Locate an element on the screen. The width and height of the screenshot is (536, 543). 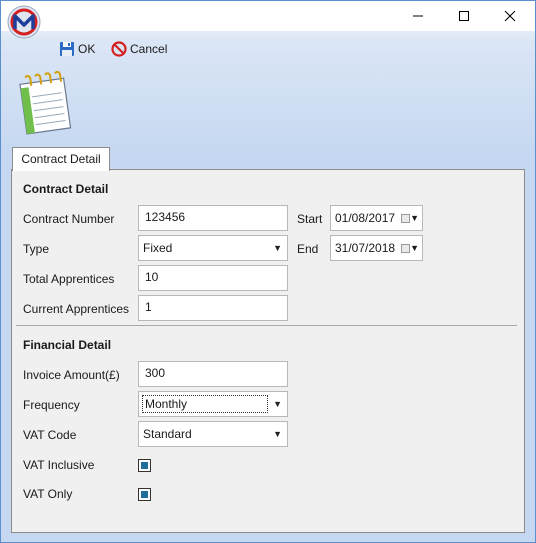
contract-number-value: 123456 is located at coordinates (165, 217).